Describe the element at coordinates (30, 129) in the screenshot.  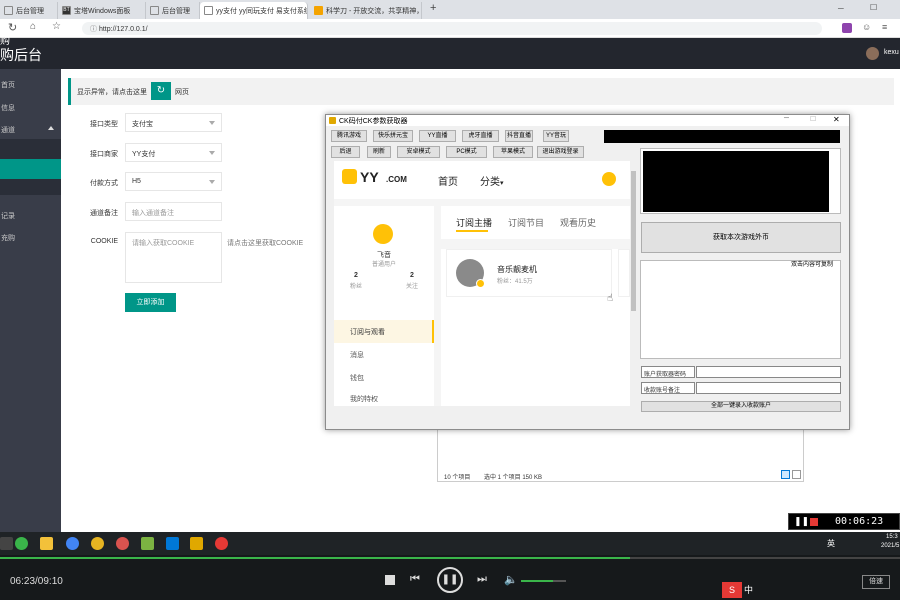
I see `sidebar-item-channel: 通道` at that location.